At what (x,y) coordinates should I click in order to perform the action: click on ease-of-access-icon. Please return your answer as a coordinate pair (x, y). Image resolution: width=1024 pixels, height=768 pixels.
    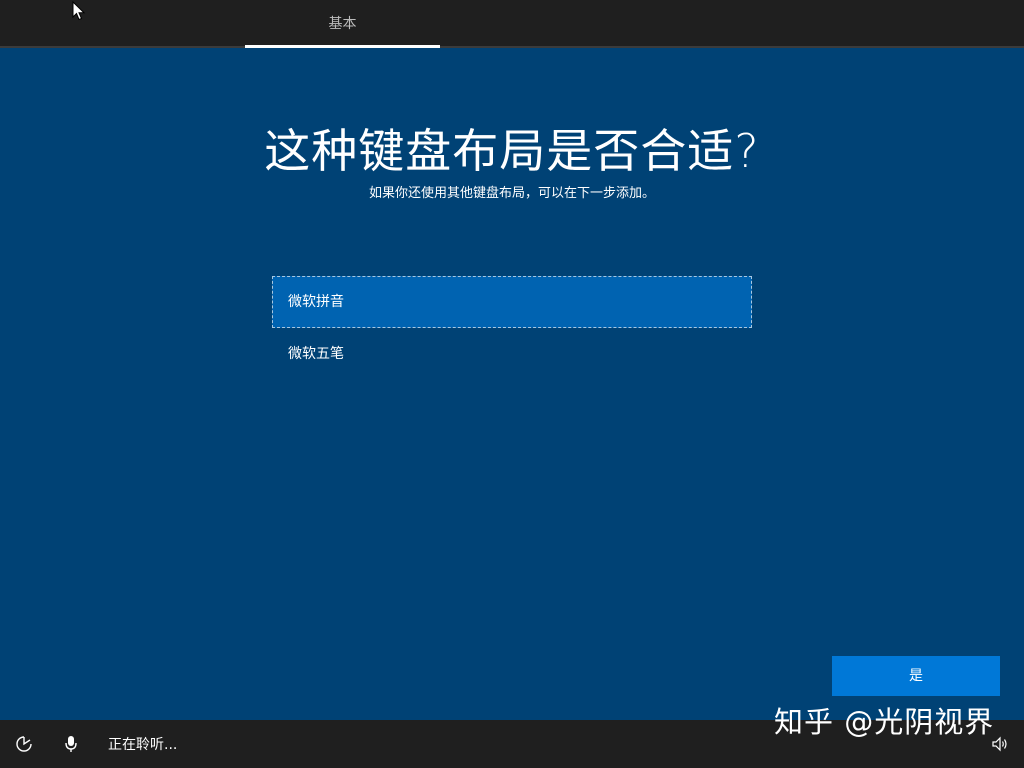
    Looking at the image, I should click on (24, 744).